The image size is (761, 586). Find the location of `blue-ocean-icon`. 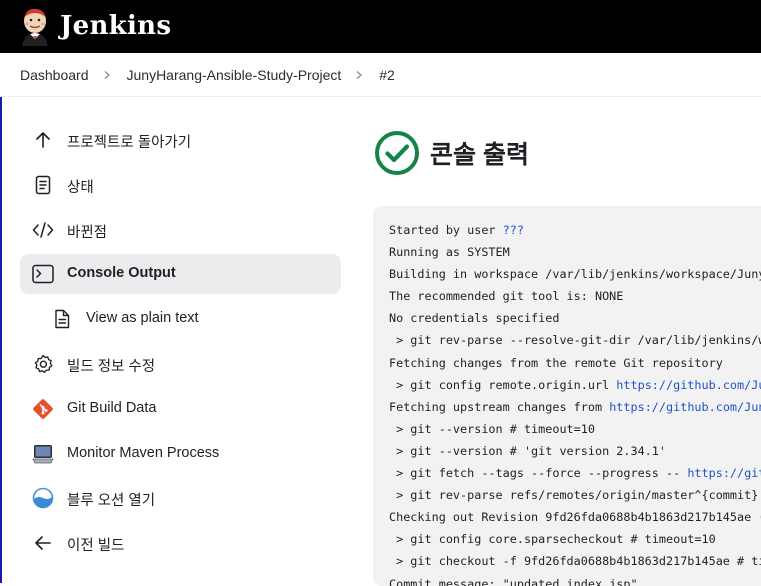

blue-ocean-icon is located at coordinates (43, 498).